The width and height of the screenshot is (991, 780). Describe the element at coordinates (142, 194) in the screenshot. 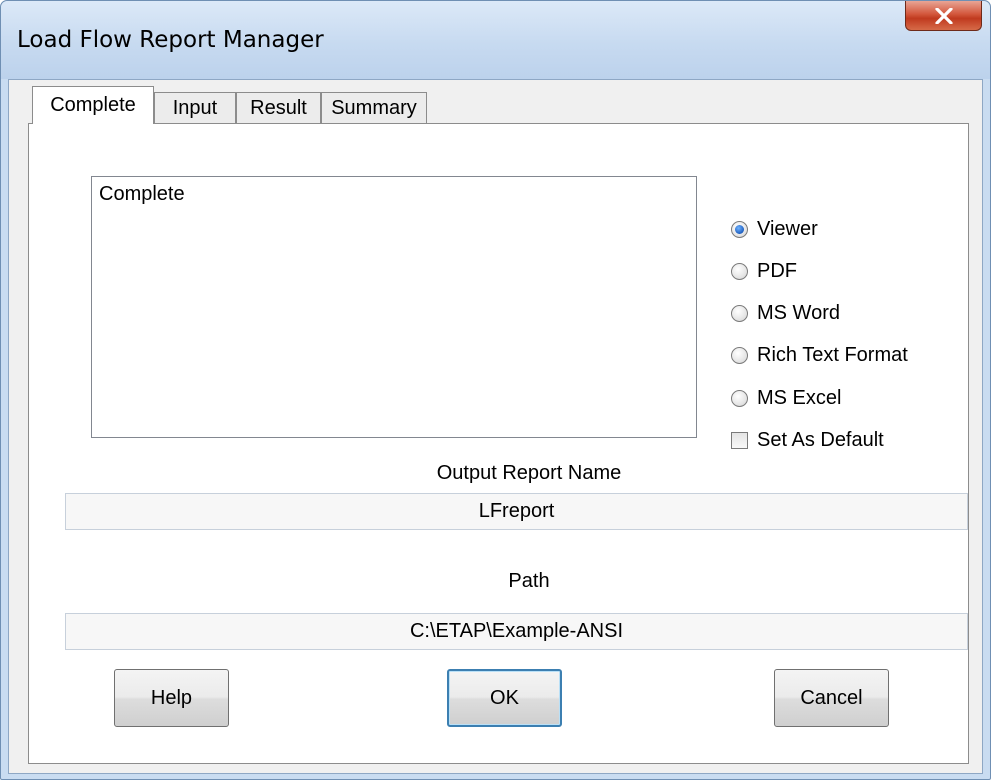

I see `list-item: Complete` at that location.